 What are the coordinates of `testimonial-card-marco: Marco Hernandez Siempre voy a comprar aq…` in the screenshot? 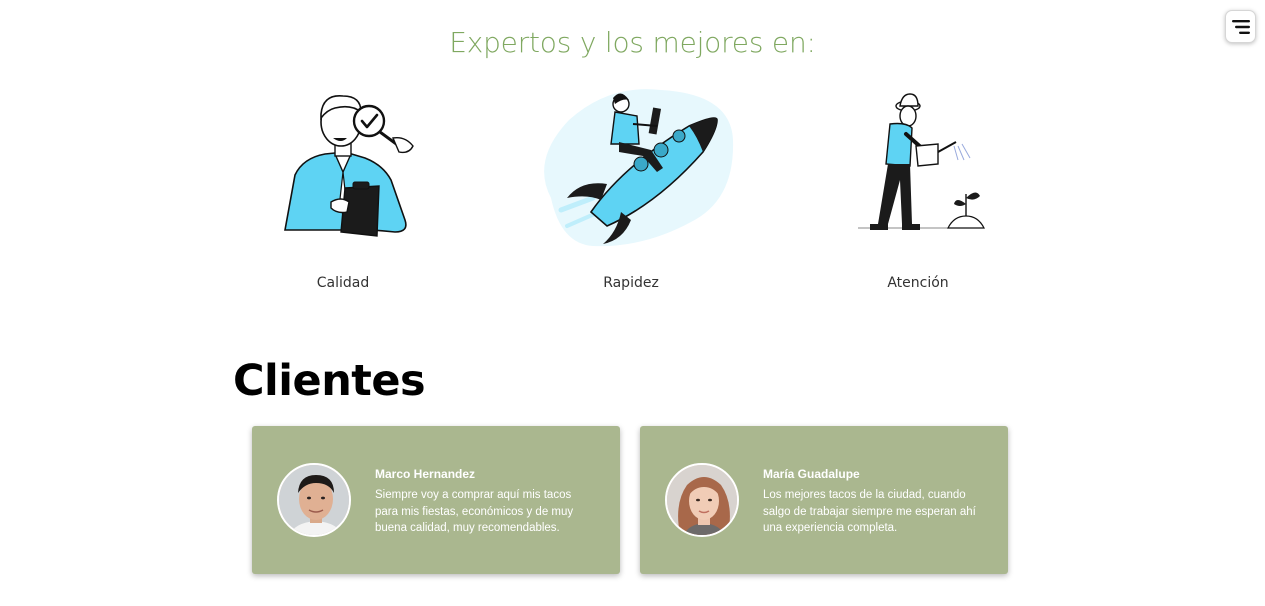 It's located at (436, 500).